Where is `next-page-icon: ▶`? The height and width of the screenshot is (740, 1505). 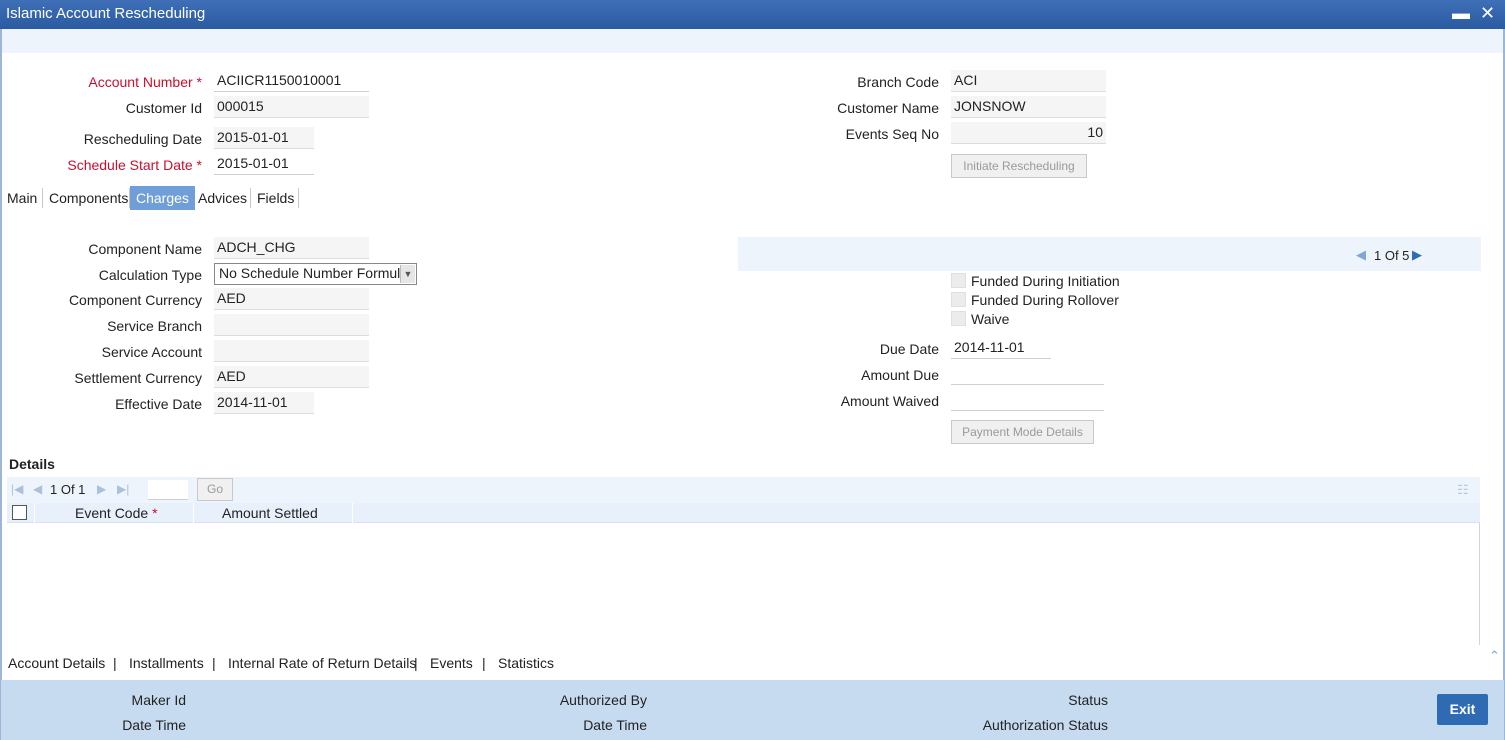 next-page-icon: ▶ is located at coordinates (101, 489).